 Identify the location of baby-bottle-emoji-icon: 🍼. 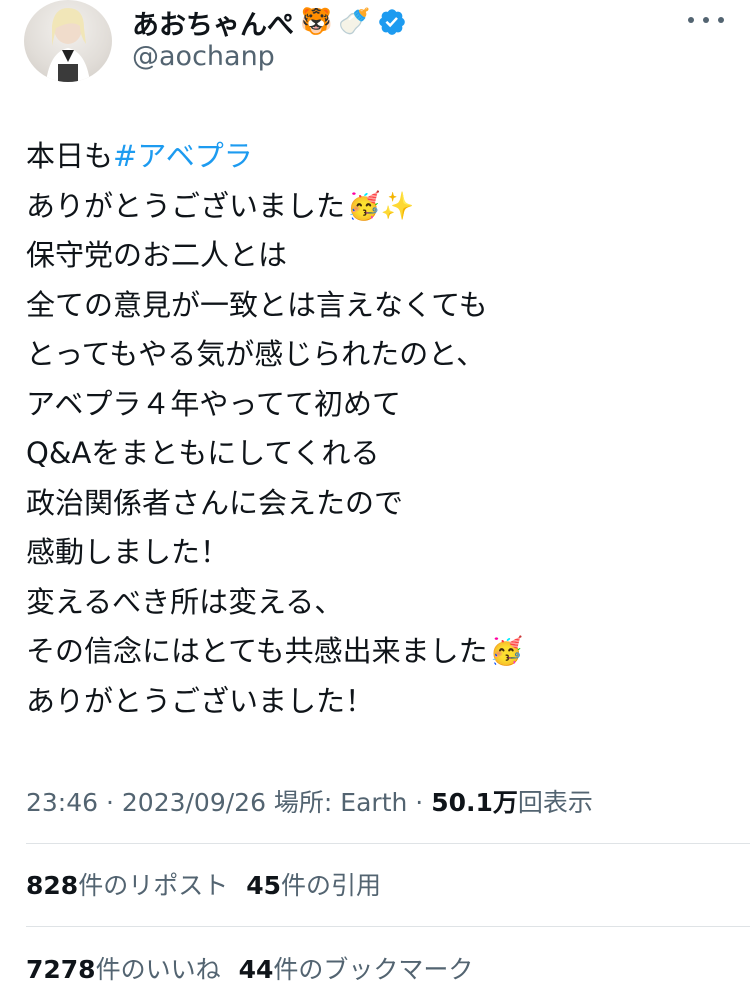
(354, 22).